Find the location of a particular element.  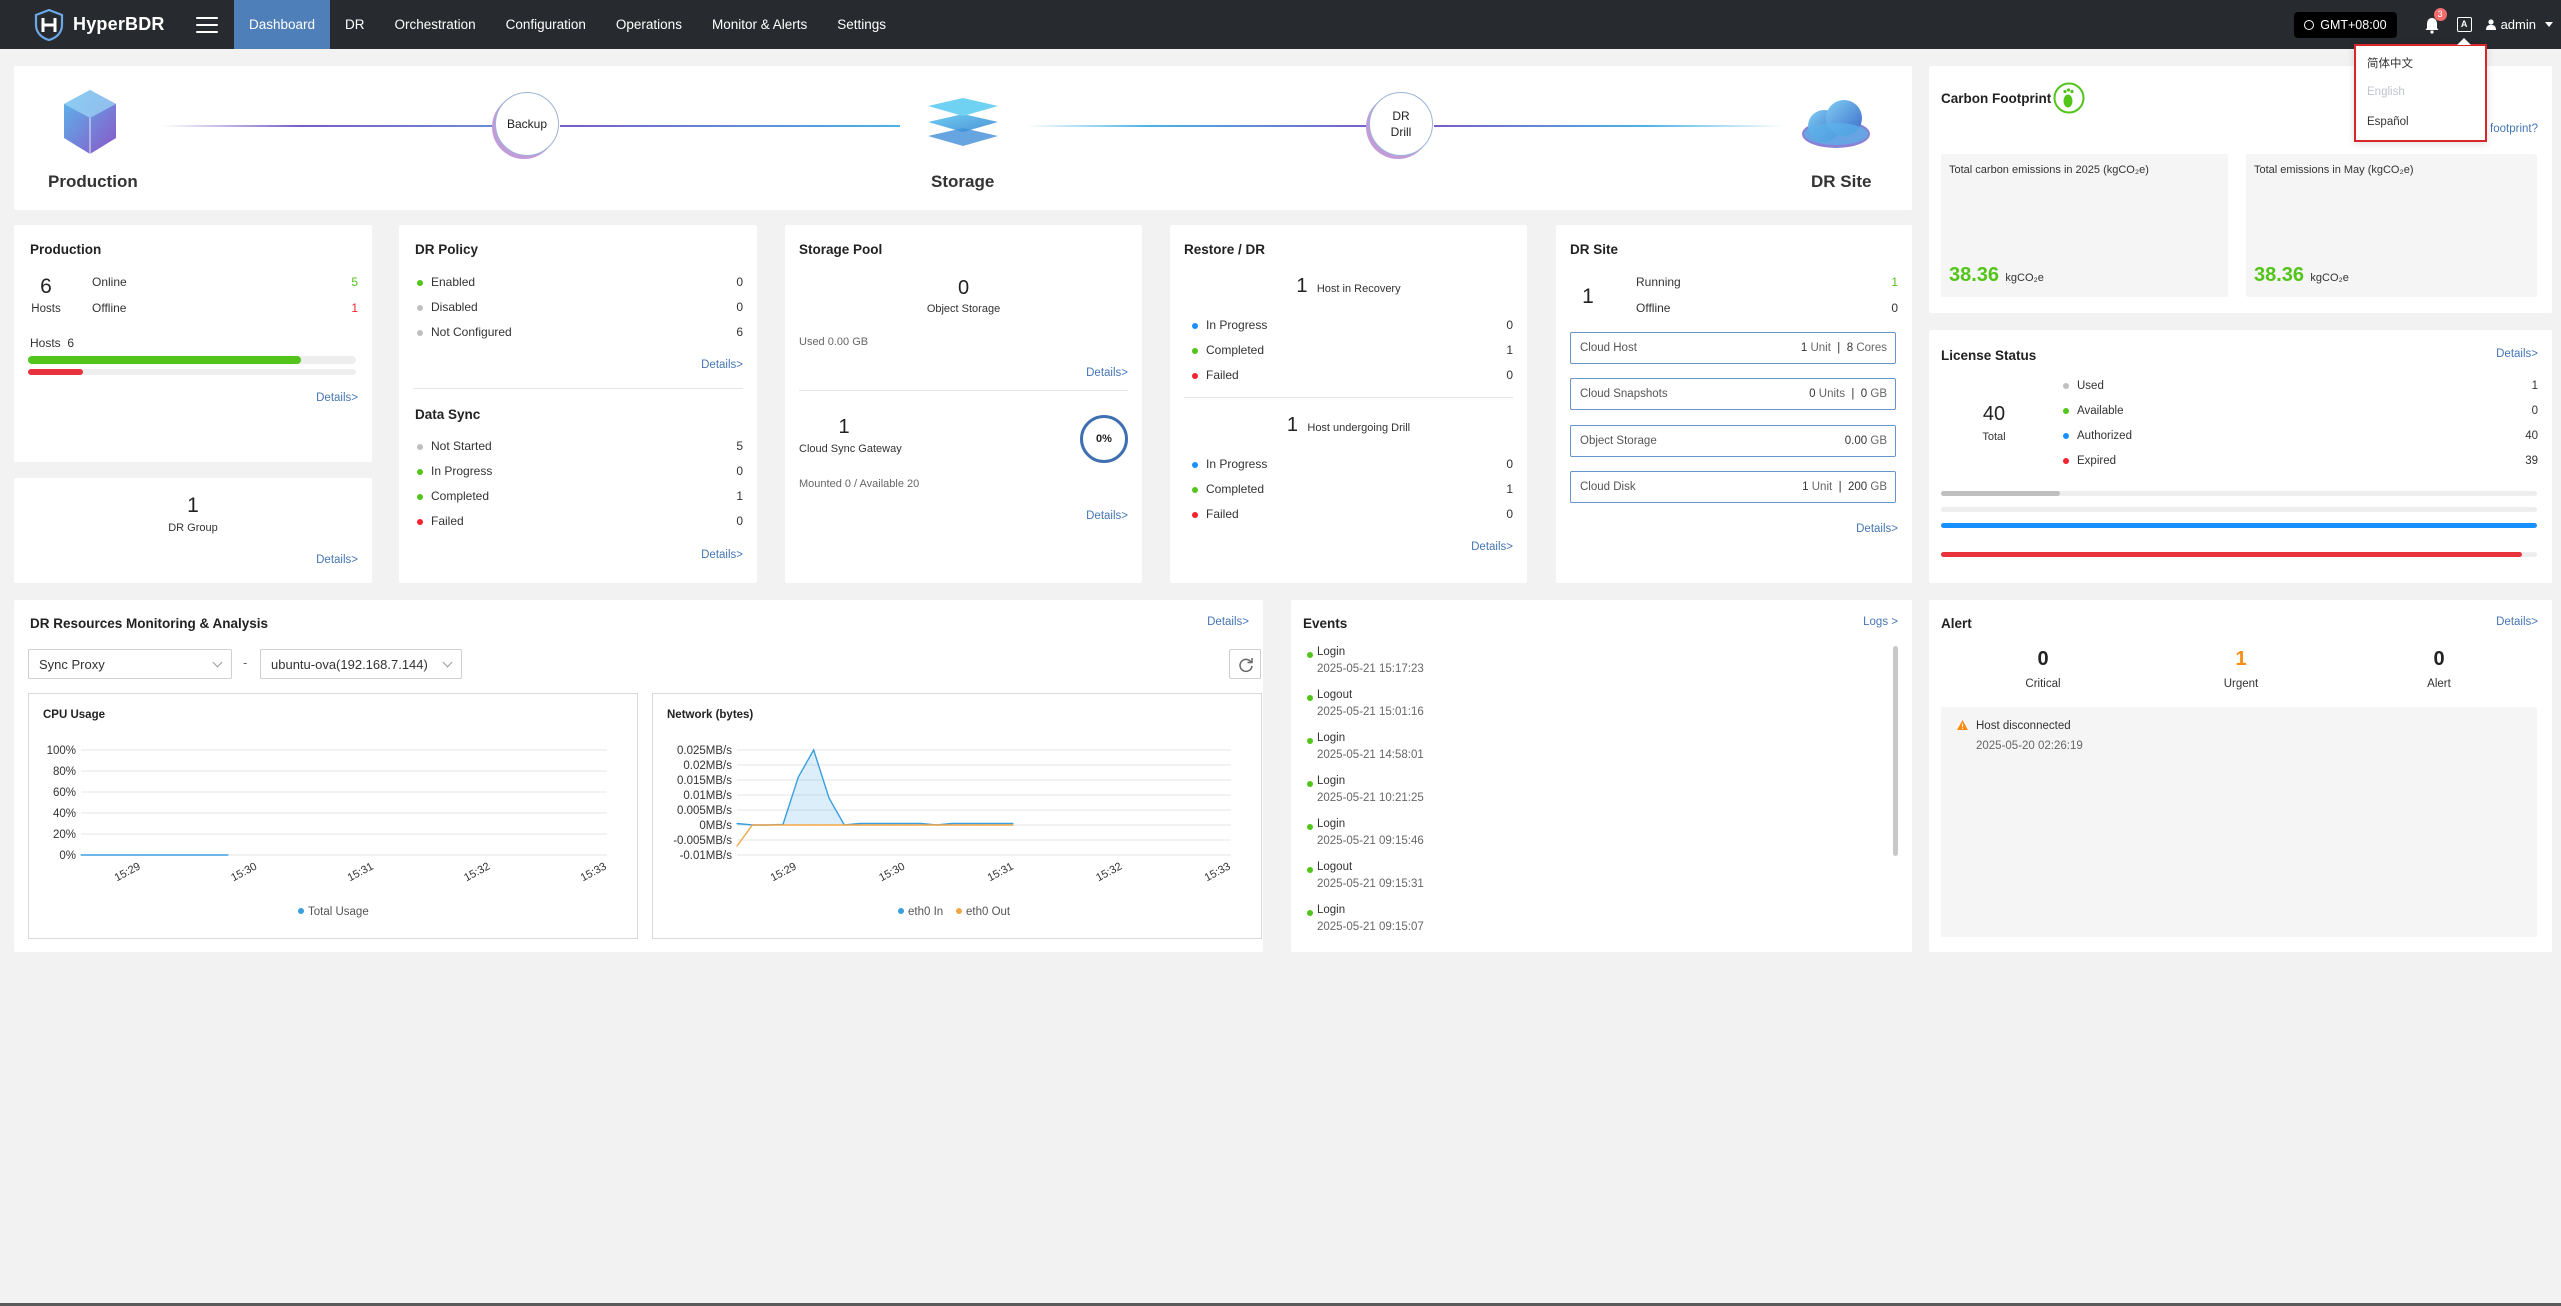

nav-operations: Operations is located at coordinates (649, 24).